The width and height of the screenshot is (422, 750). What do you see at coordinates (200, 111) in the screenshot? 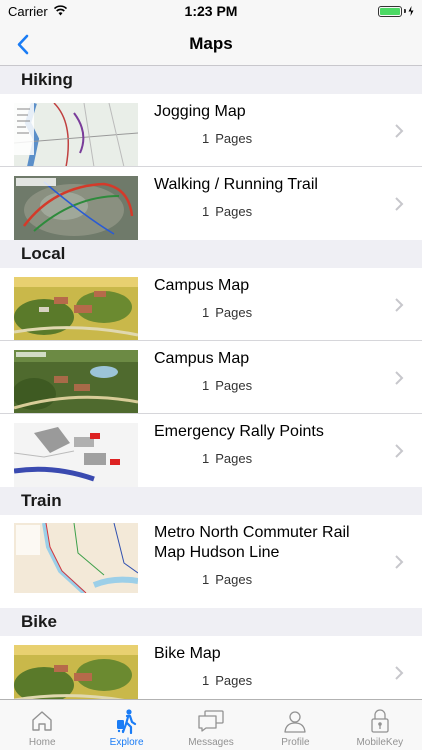
I see `map-title: Jogging Map` at bounding box center [200, 111].